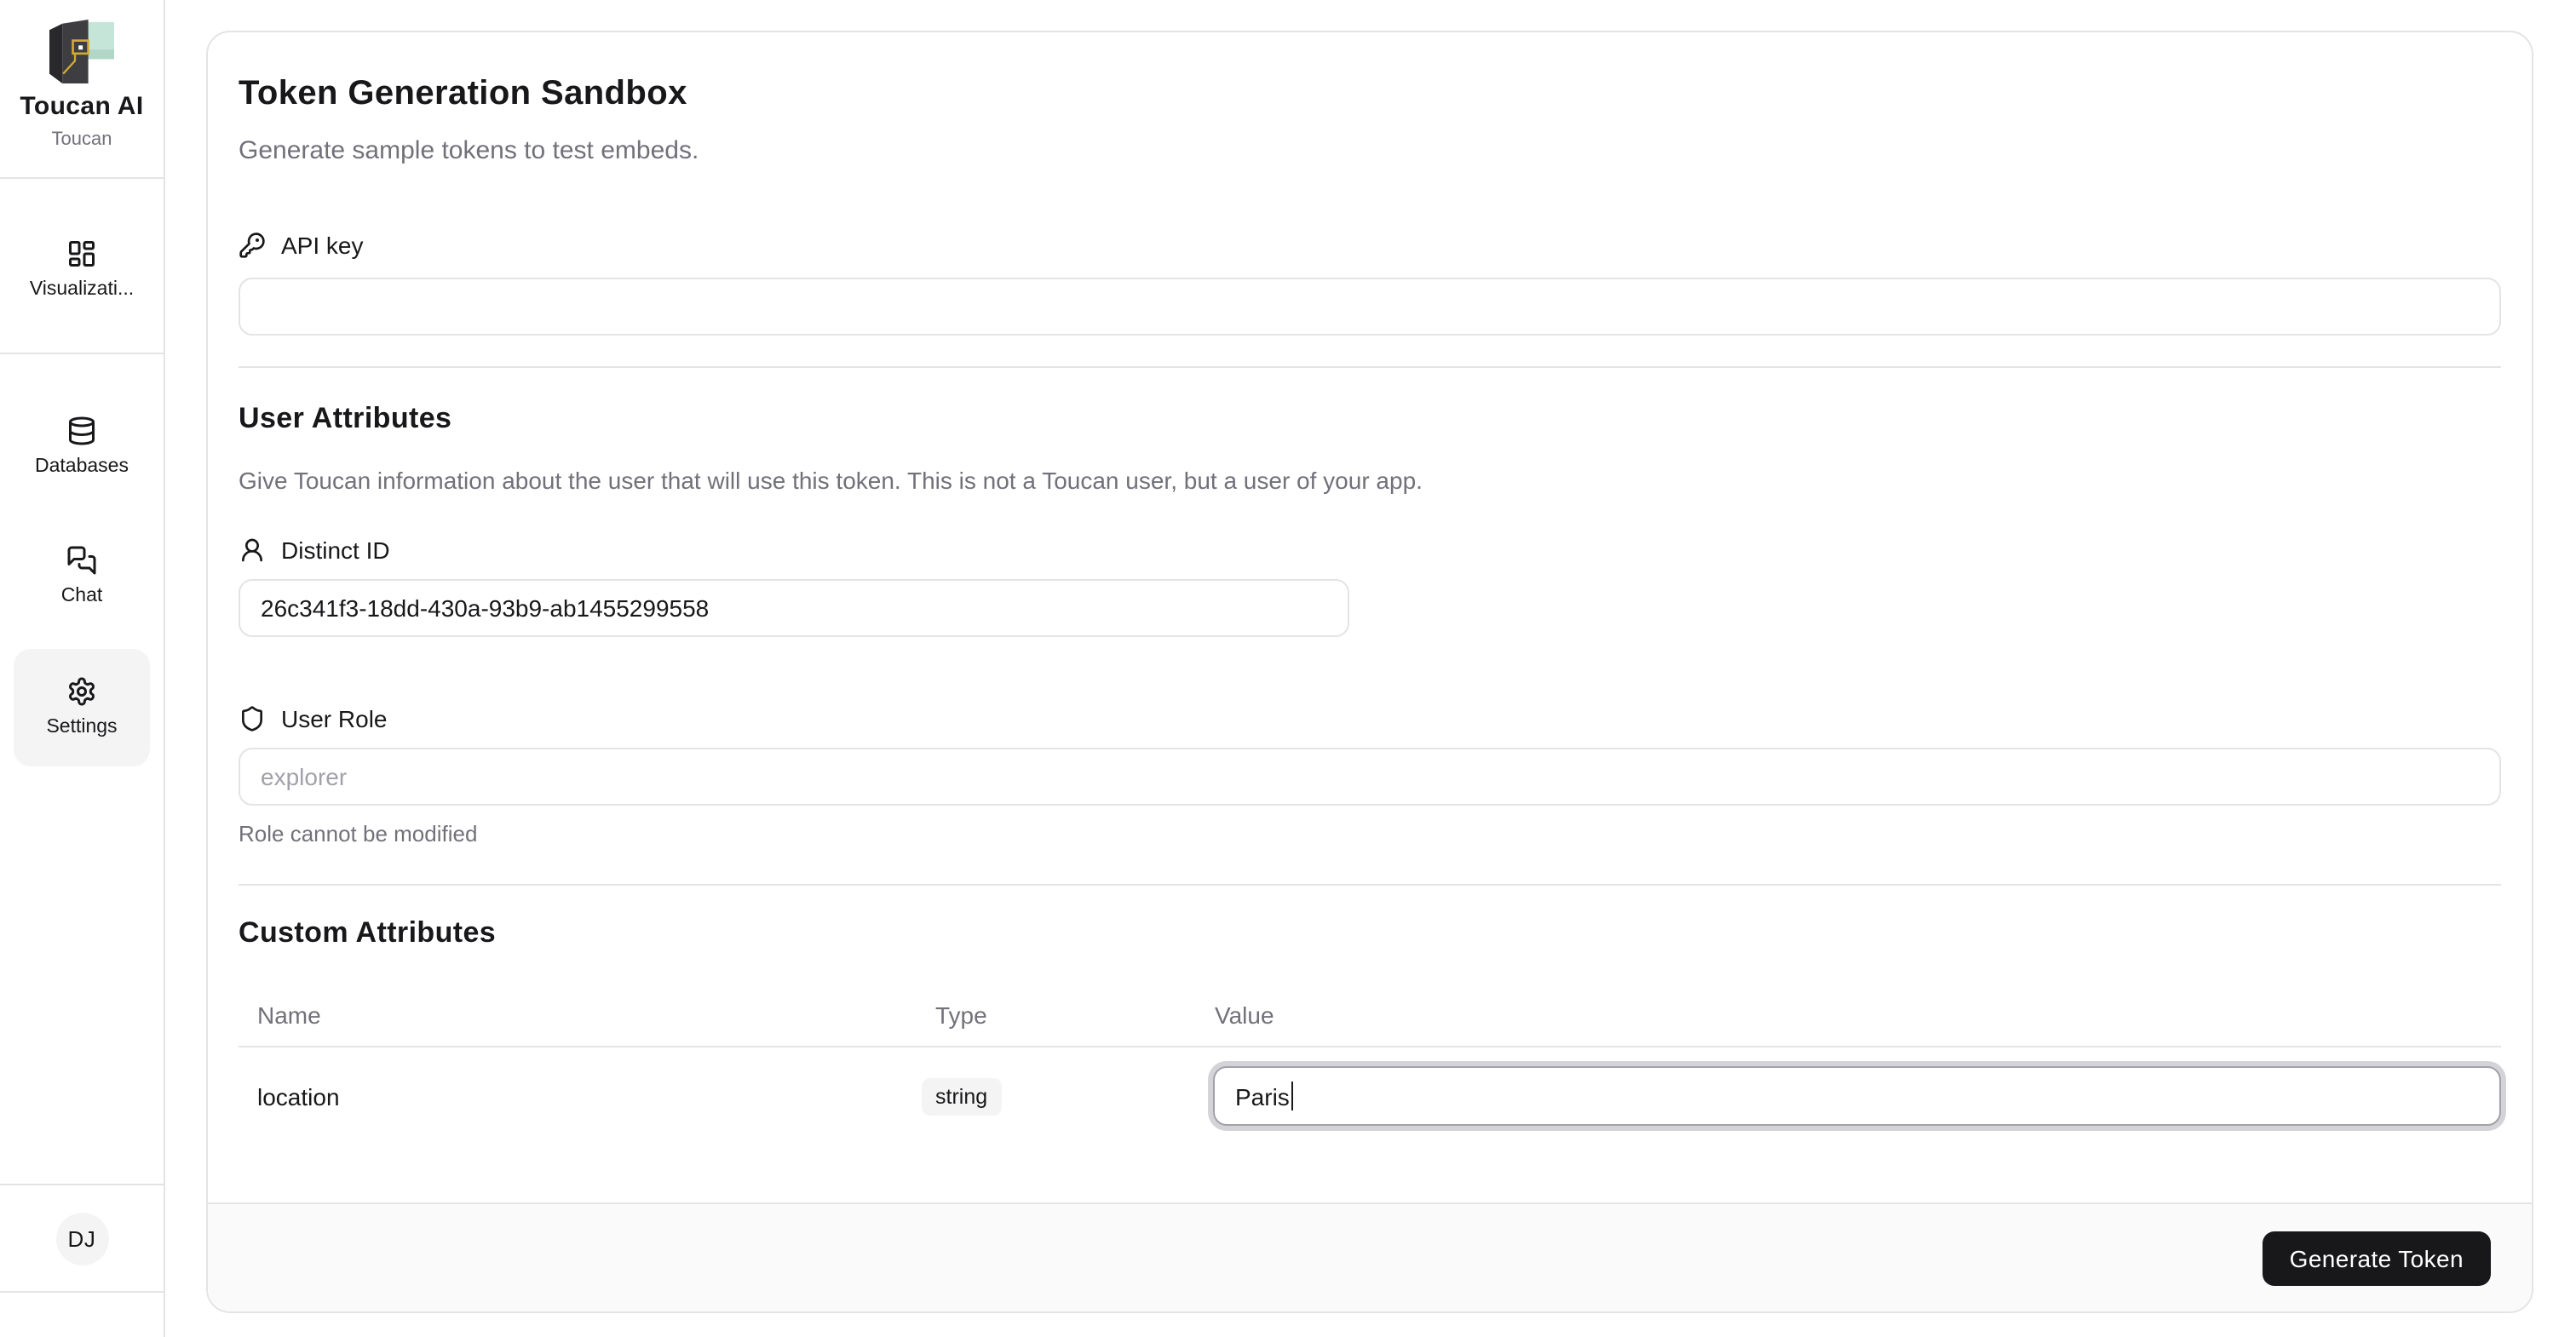  I want to click on value-input: Paris, so click(1857, 1096).